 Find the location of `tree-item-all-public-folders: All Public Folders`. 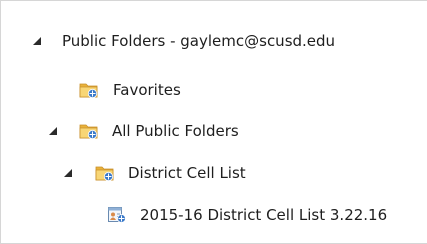

tree-item-all-public-folders: All Public Folders is located at coordinates (214, 131).